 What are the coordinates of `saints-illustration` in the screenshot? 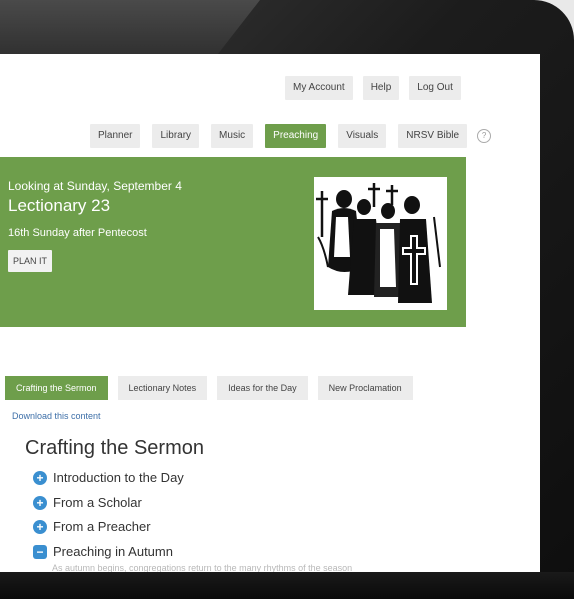 It's located at (380, 243).